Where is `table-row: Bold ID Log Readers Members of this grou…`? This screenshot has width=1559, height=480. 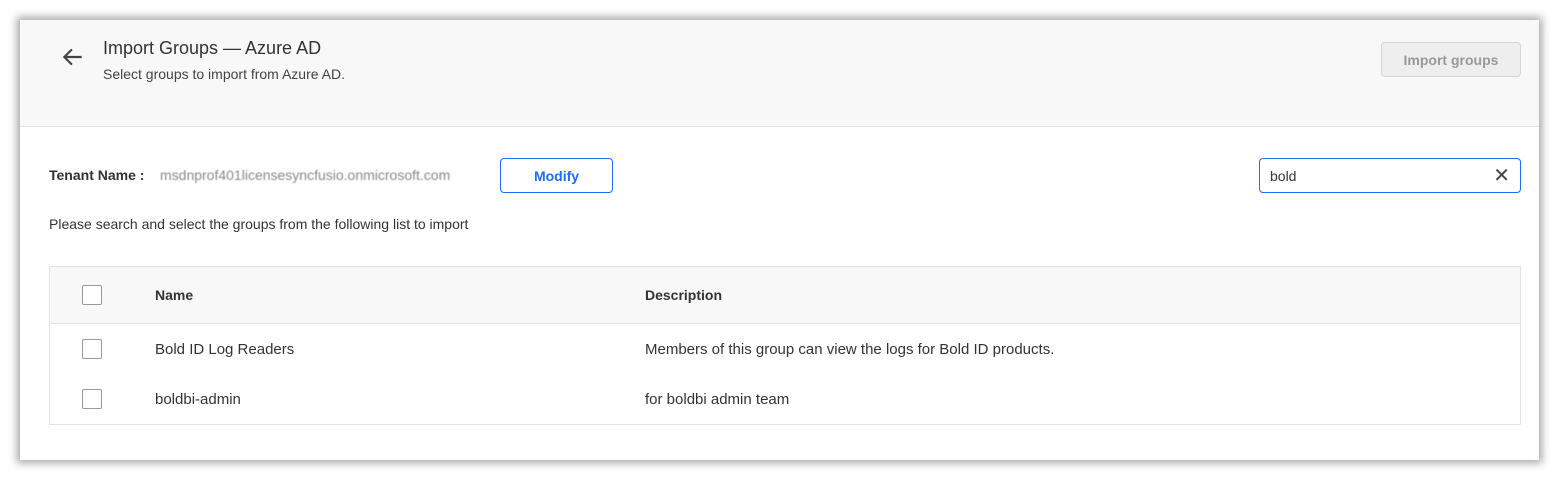
table-row: Bold ID Log Readers Members of this grou… is located at coordinates (785, 349).